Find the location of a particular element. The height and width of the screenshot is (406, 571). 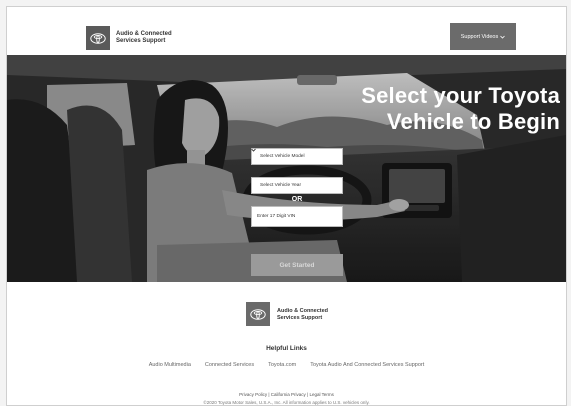

footer-brand-line-2: Services Support is located at coordinates (300, 317).